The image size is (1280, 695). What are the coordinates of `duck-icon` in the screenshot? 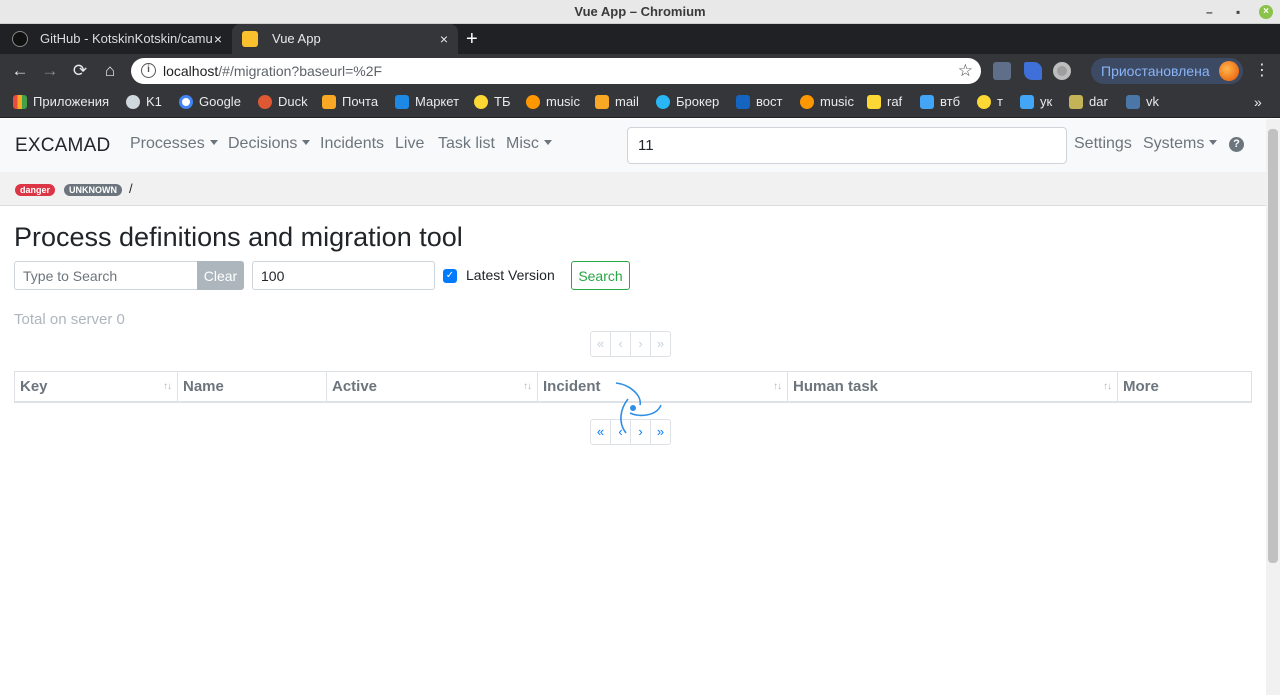 It's located at (265, 102).